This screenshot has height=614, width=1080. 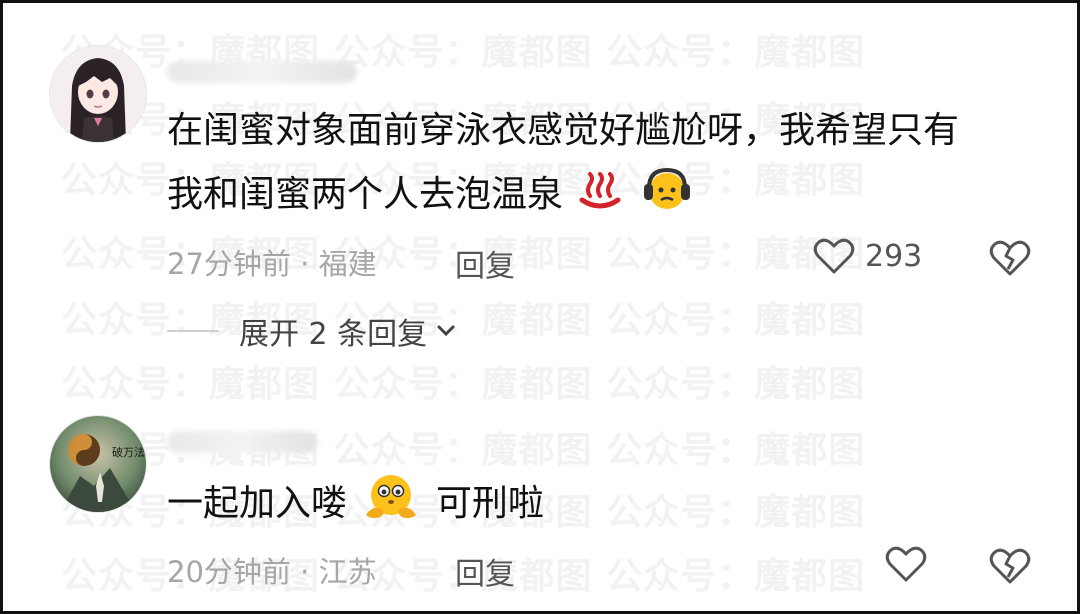 What do you see at coordinates (894, 256) in the screenshot?
I see `like-count: 293` at bounding box center [894, 256].